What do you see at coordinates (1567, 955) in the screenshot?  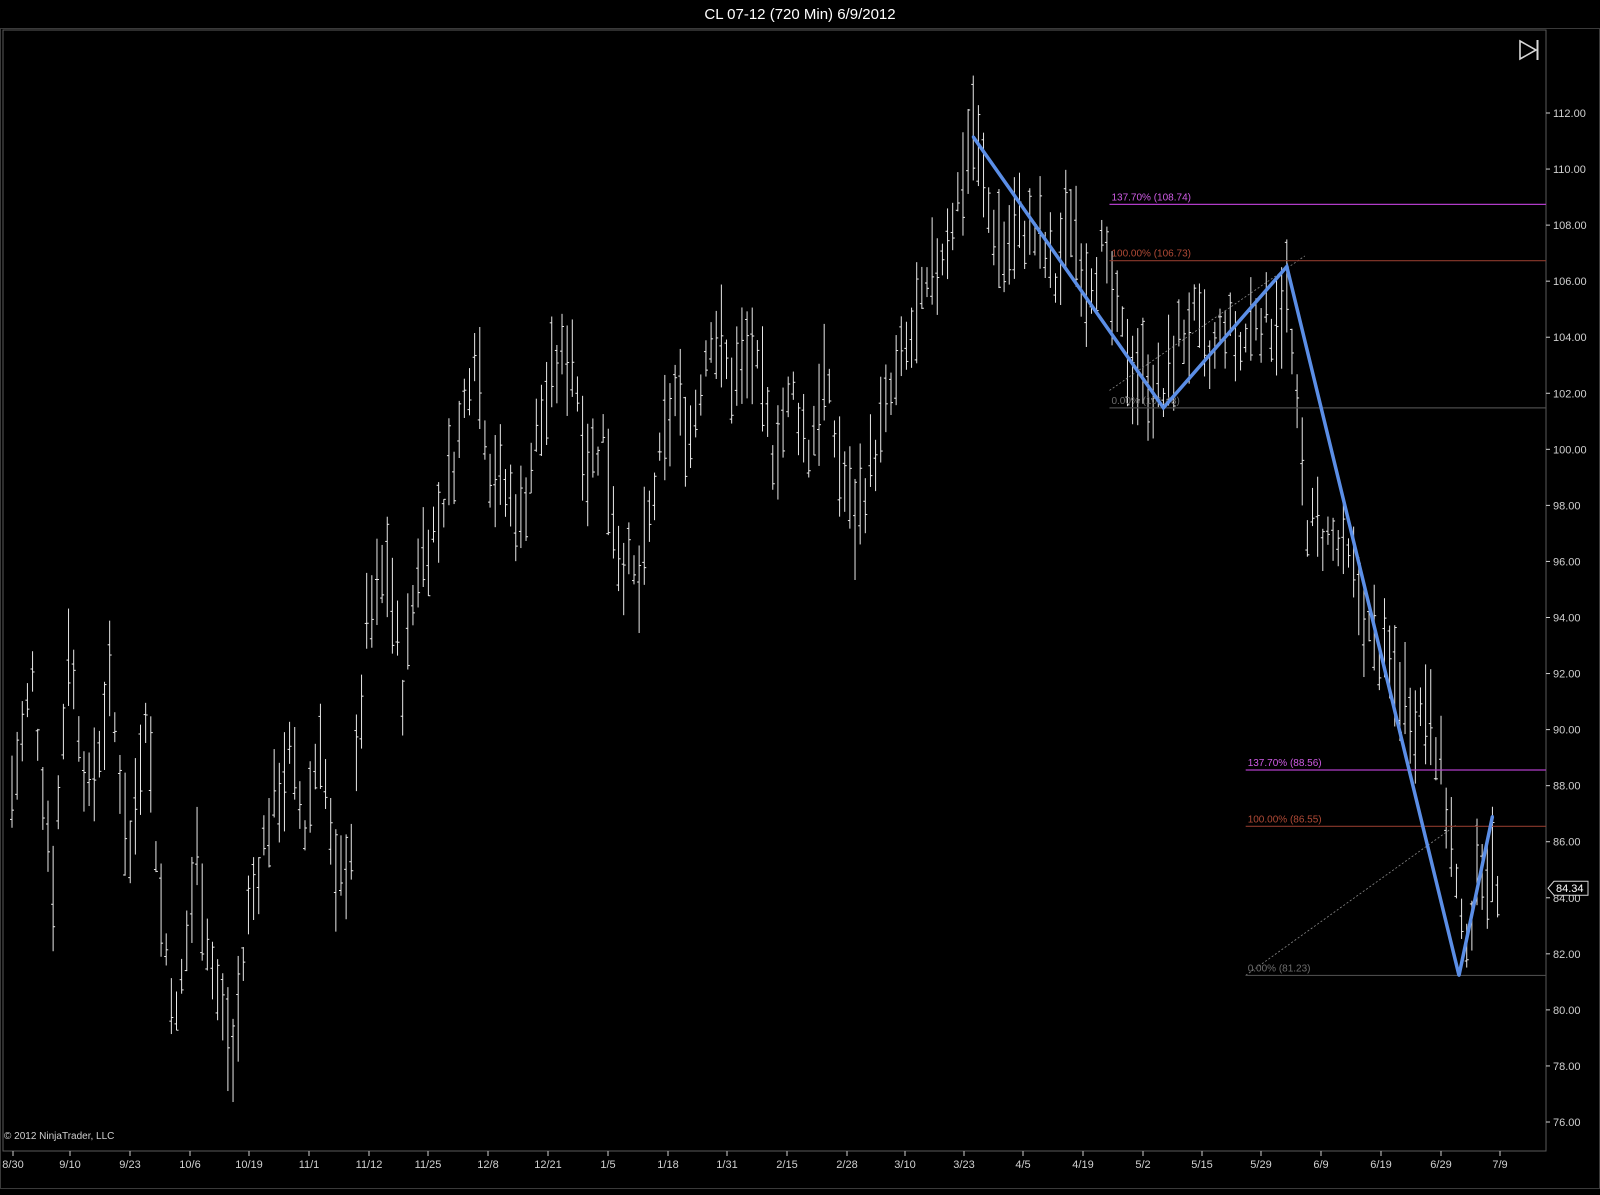 I see `price-axis-label: 82.00` at bounding box center [1567, 955].